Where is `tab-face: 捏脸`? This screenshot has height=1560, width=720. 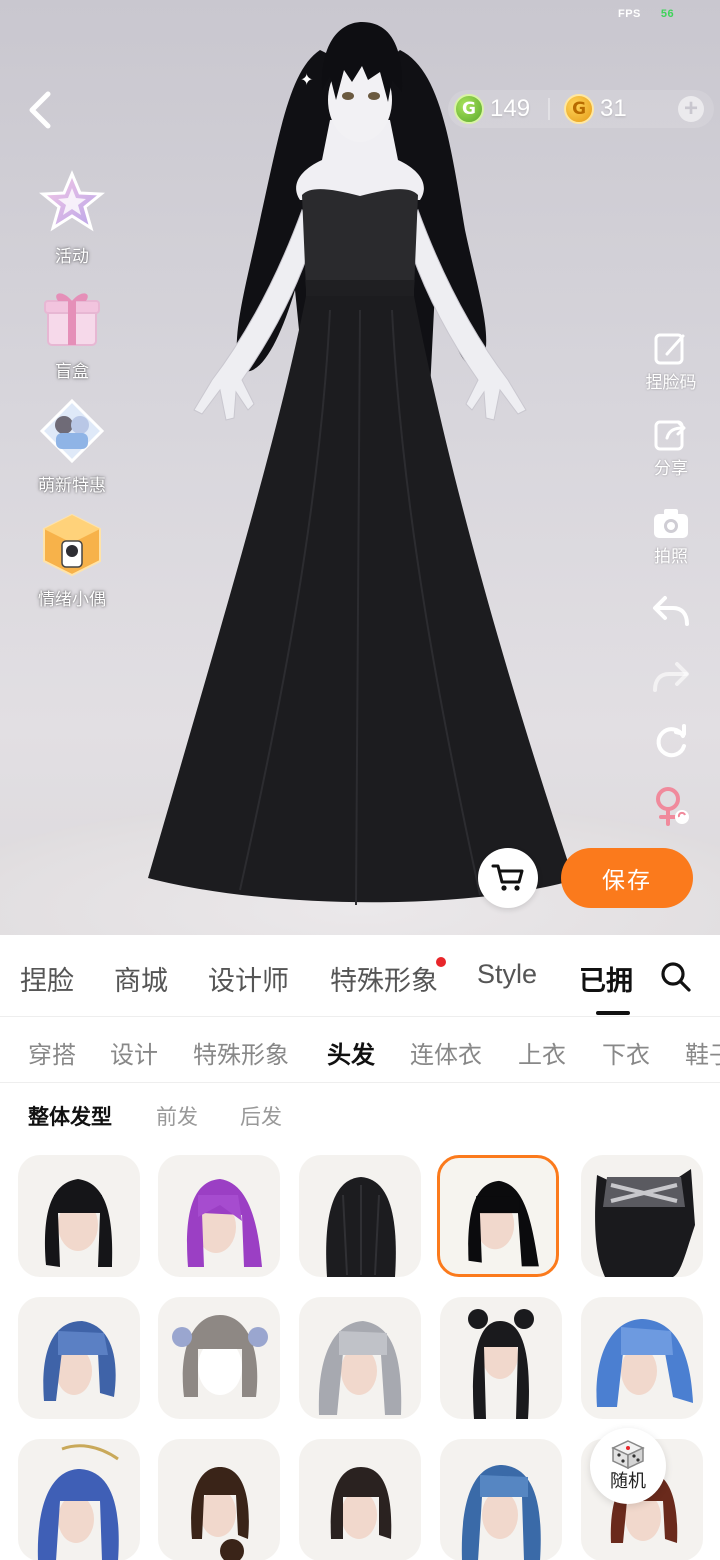
tab-face: 捏脸 is located at coordinates (47, 978).